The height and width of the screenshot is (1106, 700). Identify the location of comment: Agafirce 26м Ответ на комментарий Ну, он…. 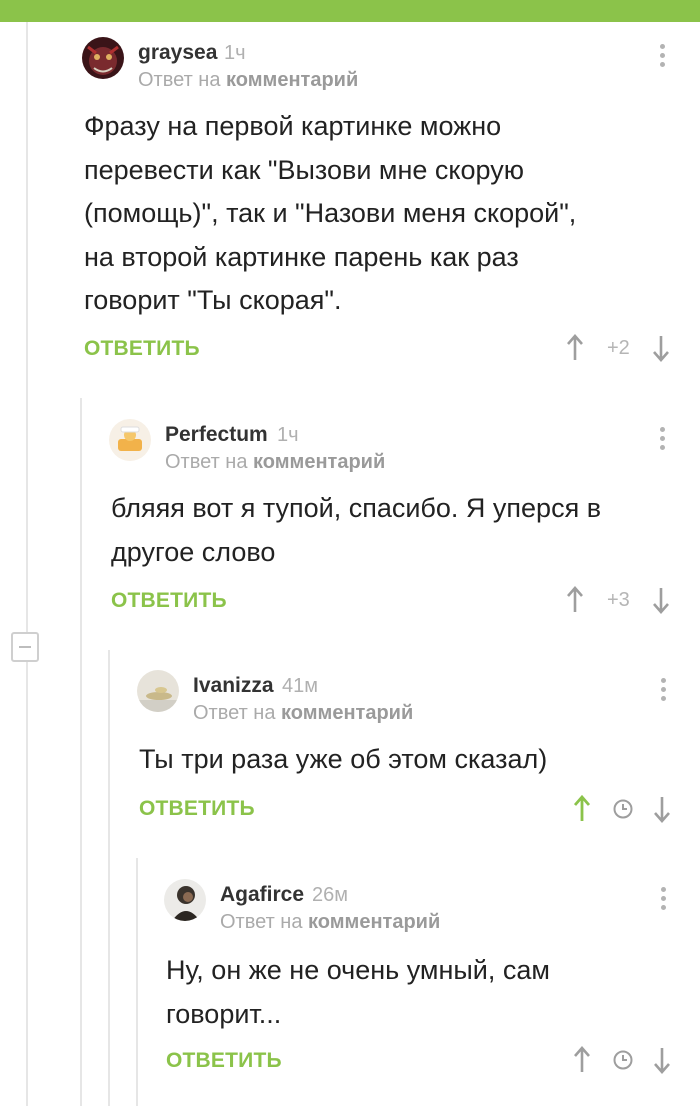
(423, 984).